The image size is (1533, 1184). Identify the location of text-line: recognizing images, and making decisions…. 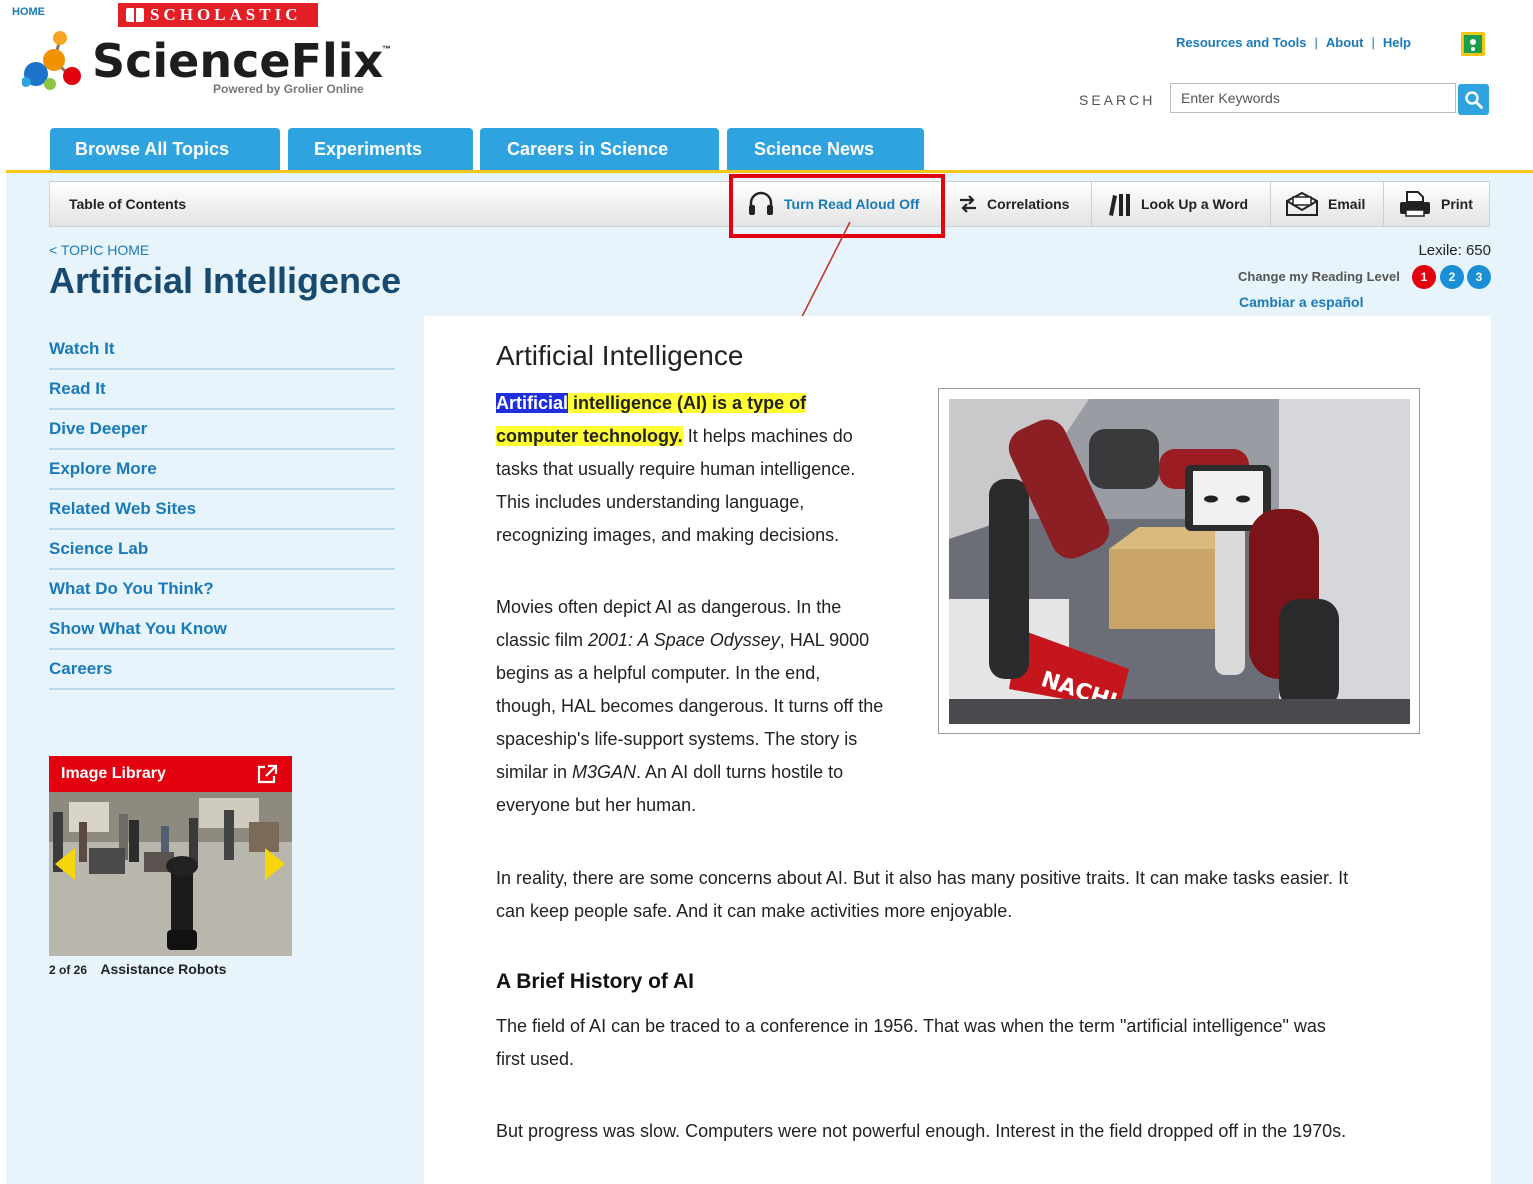
(668, 535).